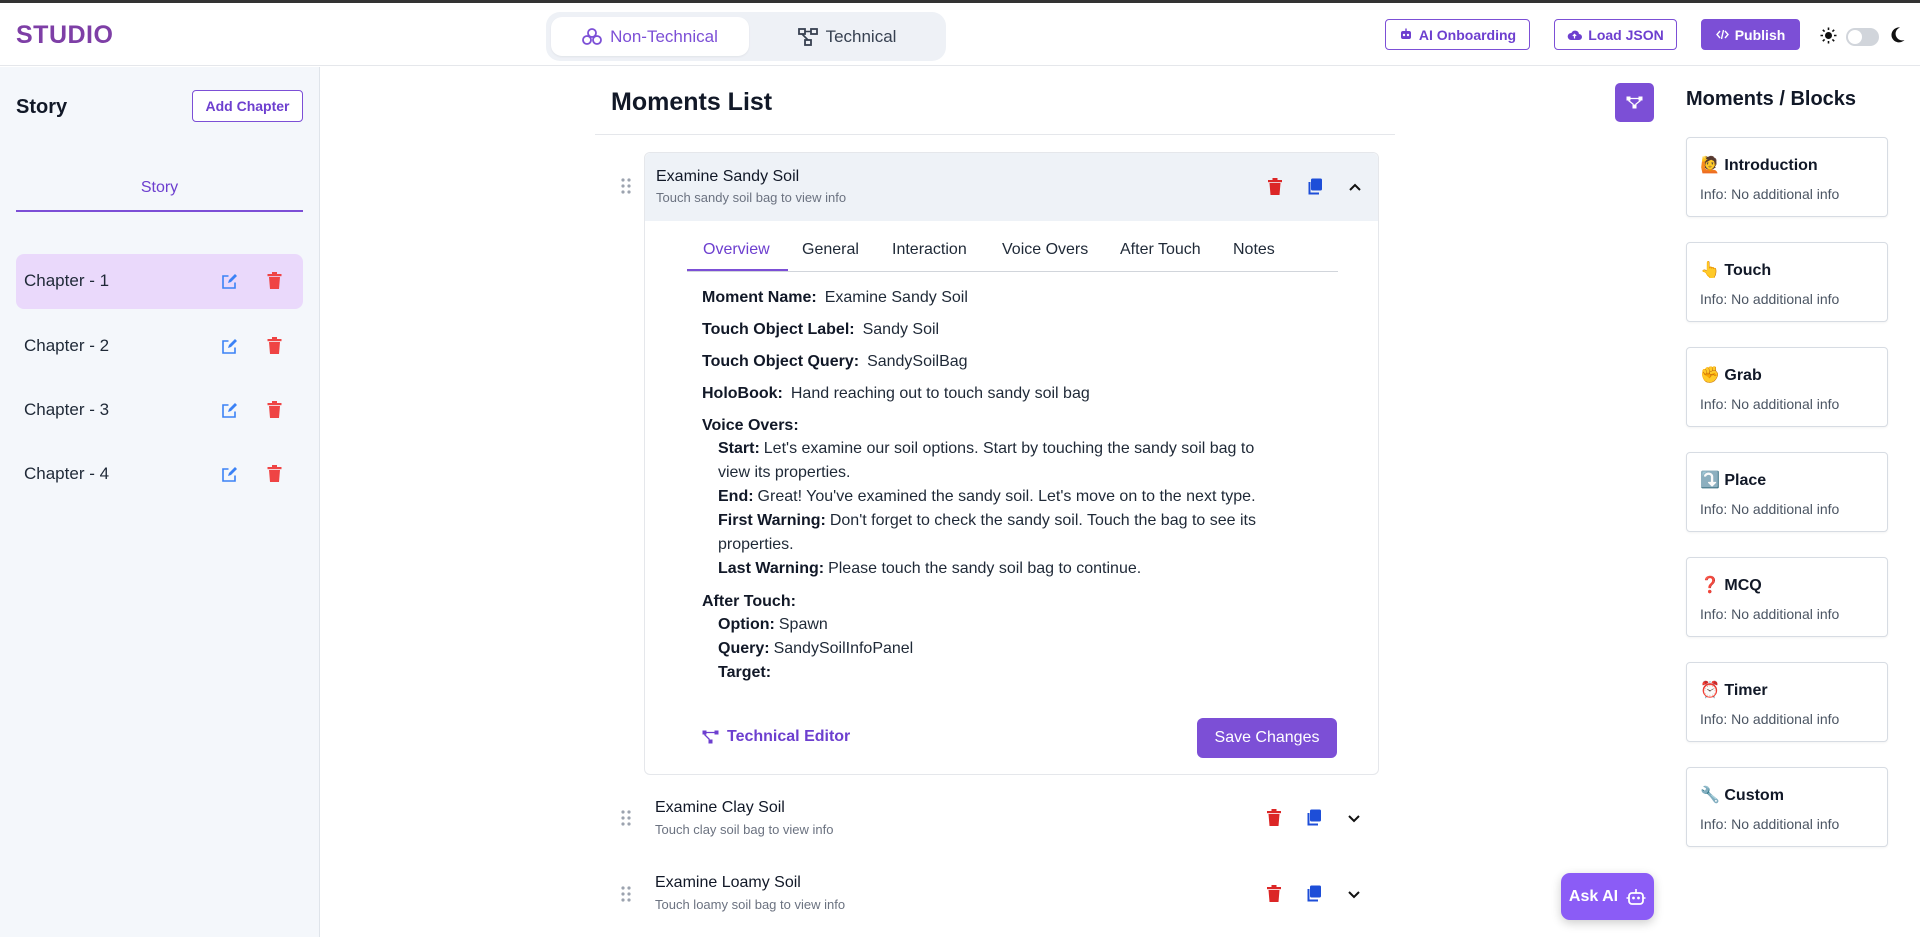 This screenshot has height=937, width=1920. I want to click on chapter-item-2: Chapter - 2, so click(159, 346).